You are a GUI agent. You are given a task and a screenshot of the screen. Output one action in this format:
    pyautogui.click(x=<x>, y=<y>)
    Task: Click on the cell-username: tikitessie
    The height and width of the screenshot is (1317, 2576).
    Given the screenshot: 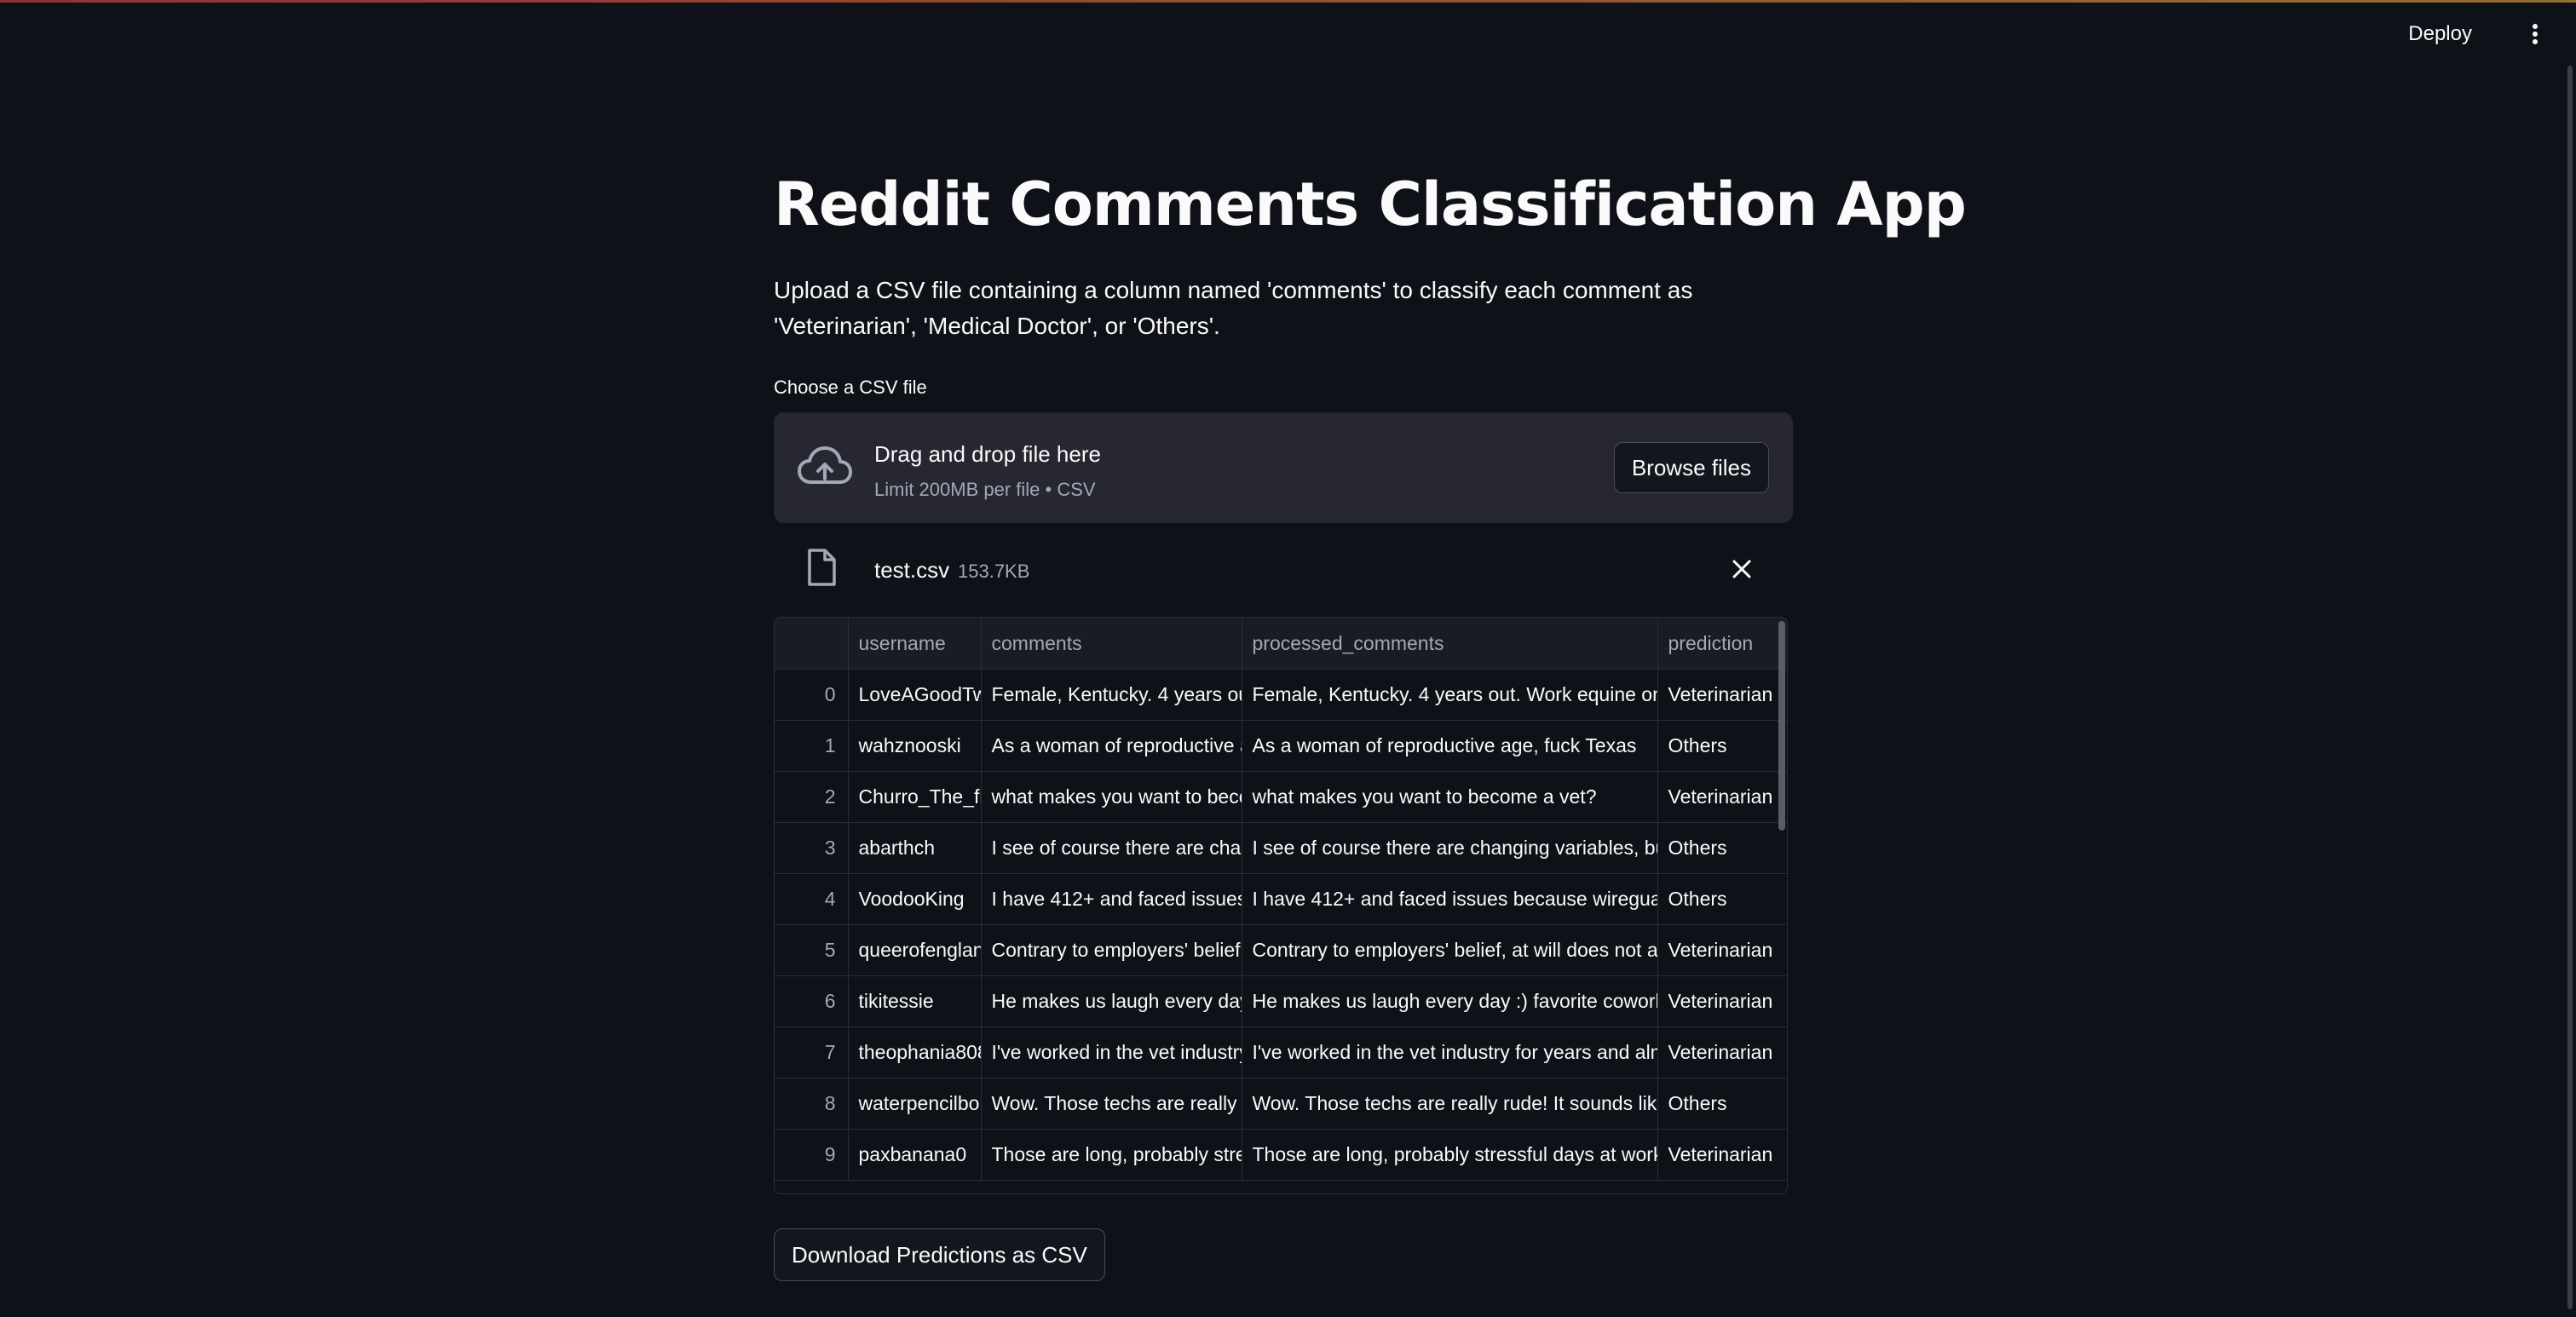 What is the action you would take?
    pyautogui.click(x=915, y=1001)
    